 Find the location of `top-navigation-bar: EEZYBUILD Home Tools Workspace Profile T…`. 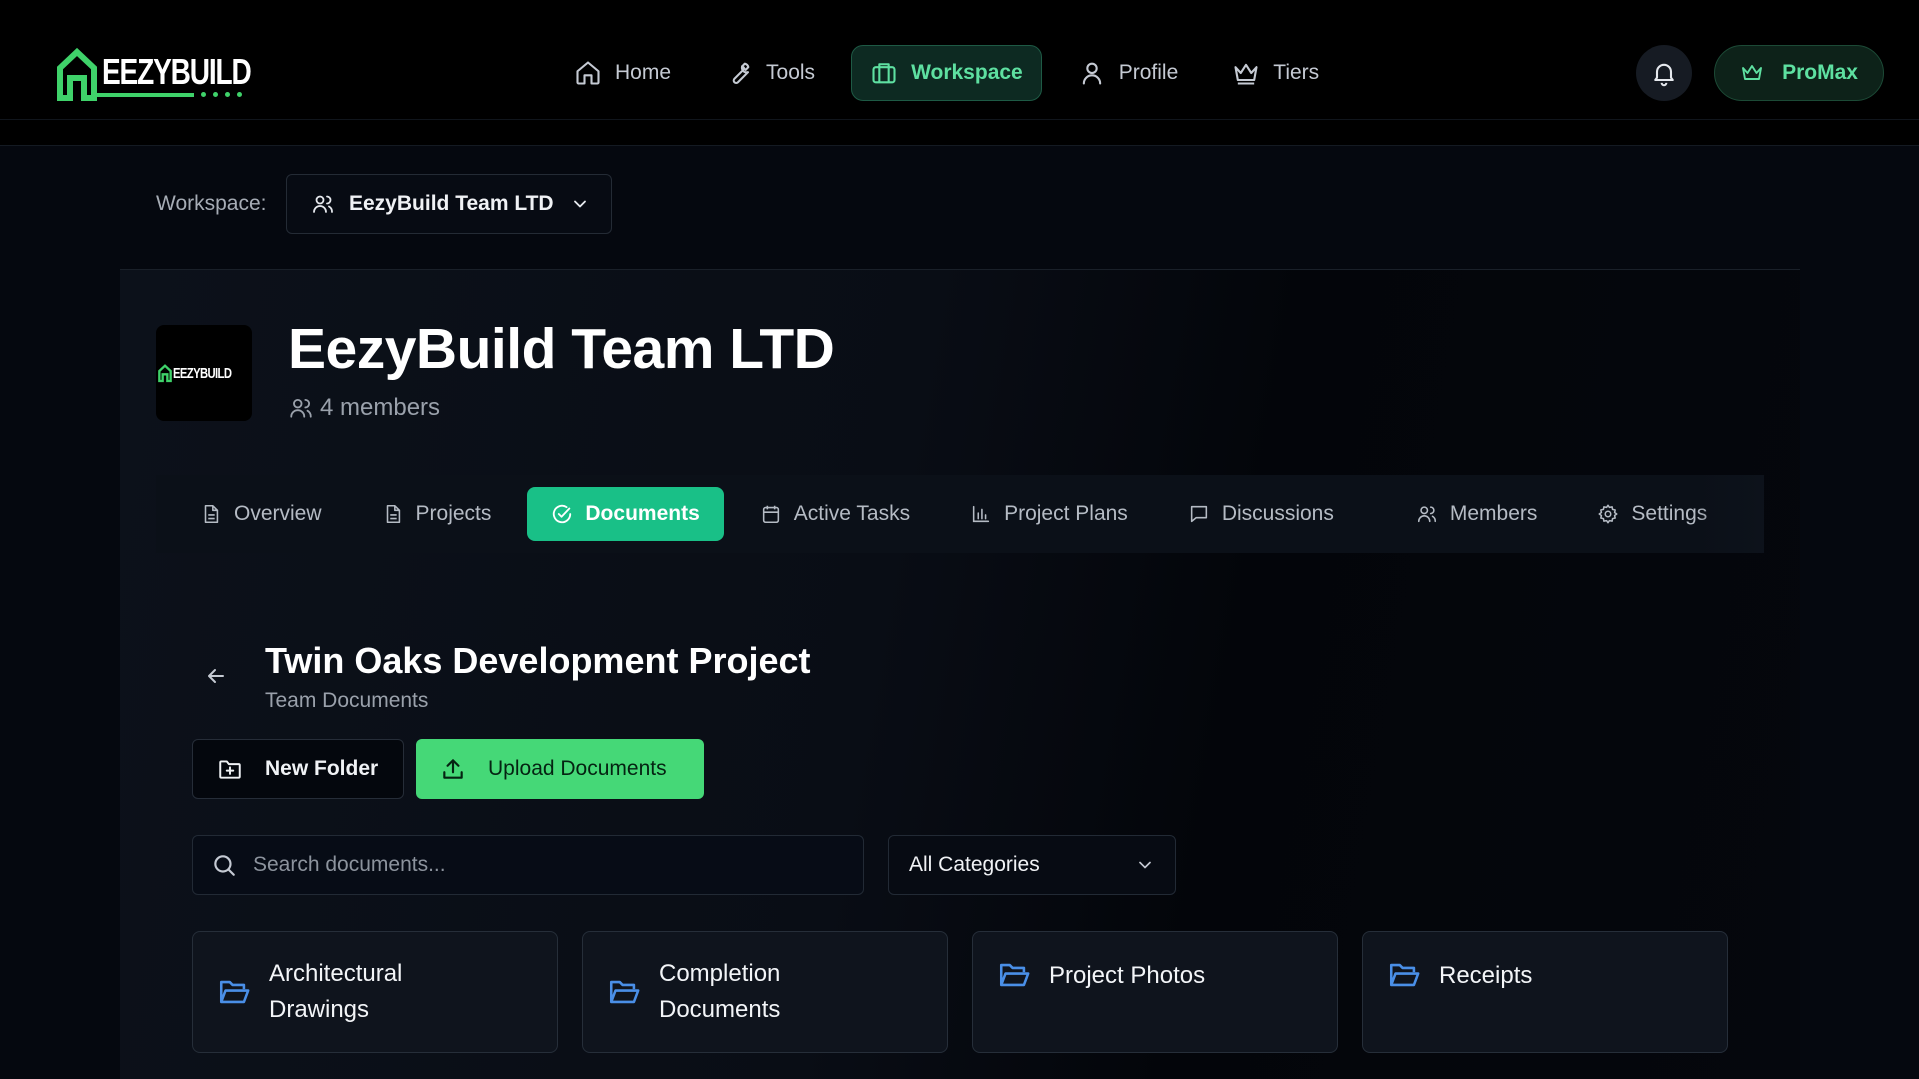

top-navigation-bar: EEZYBUILD Home Tools Workspace Profile T… is located at coordinates (959, 73).